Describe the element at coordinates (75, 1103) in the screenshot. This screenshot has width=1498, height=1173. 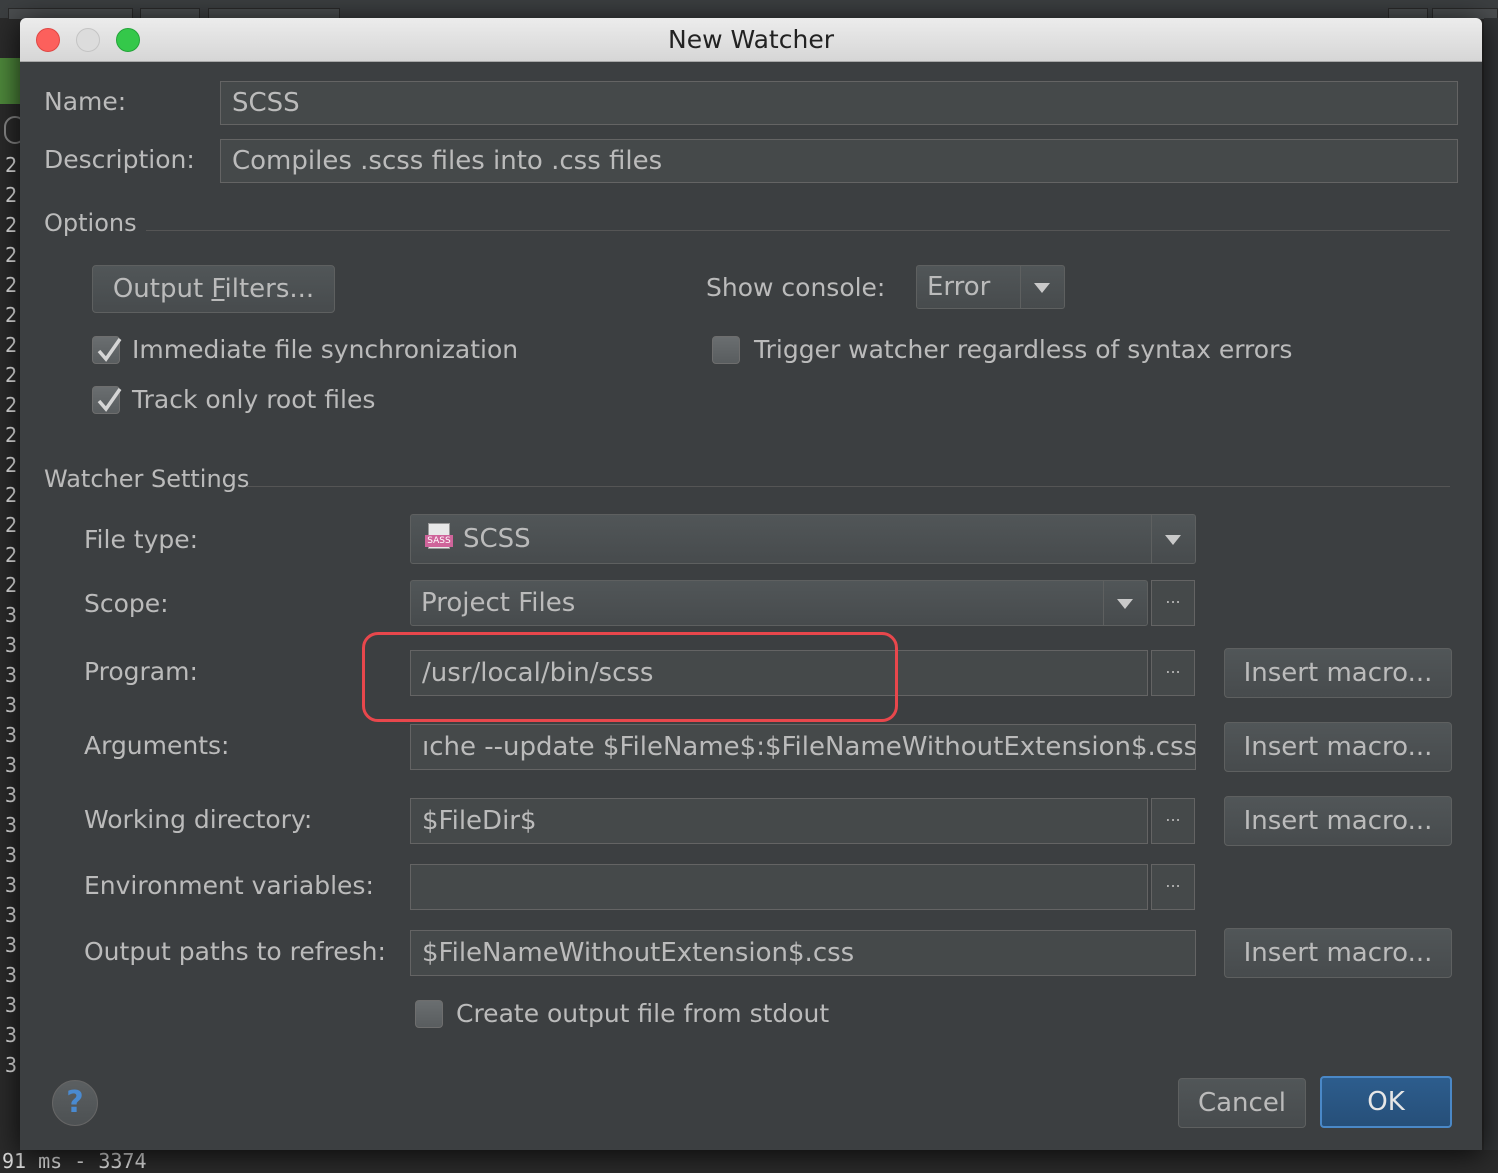
I see `help-button: ?` at that location.